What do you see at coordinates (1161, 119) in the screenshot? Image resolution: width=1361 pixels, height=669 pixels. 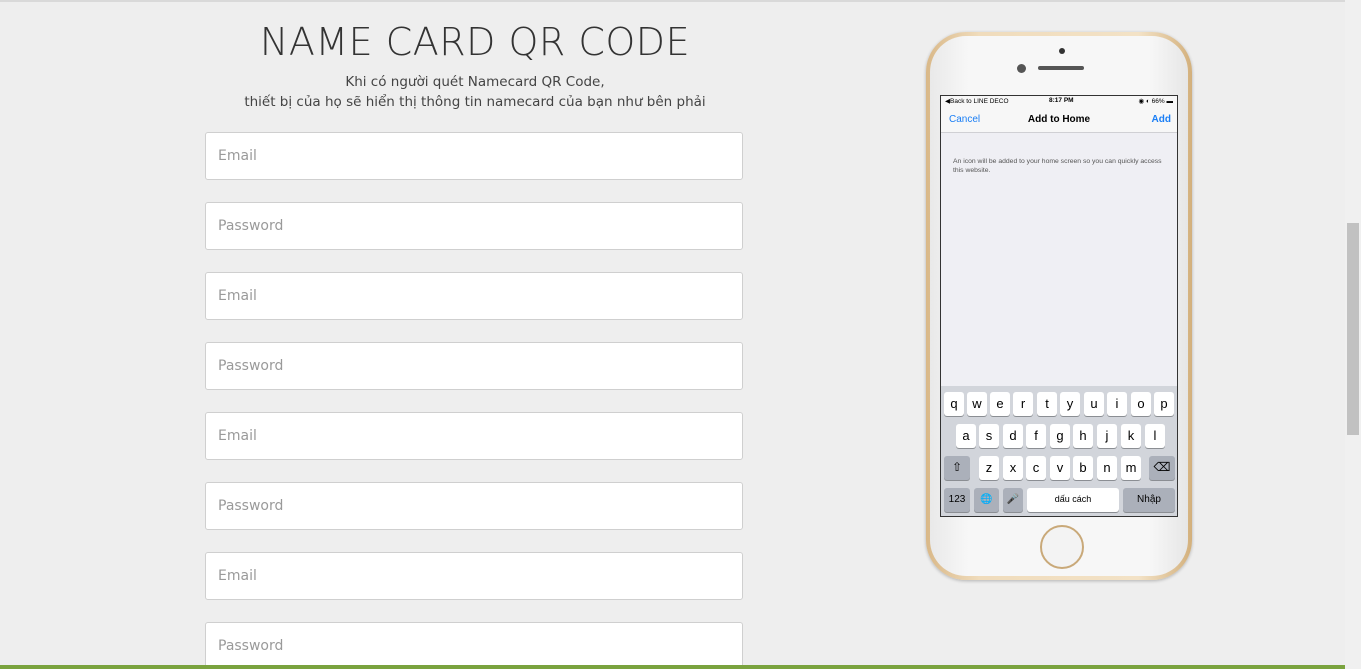 I see `add-button: Add` at bounding box center [1161, 119].